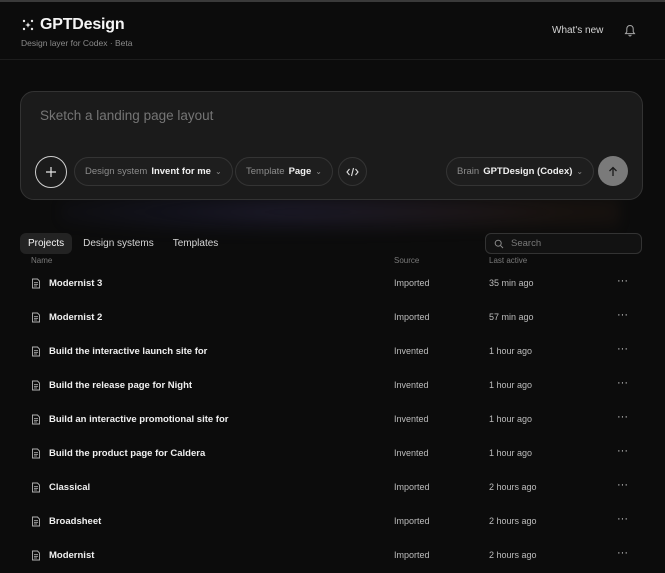 Image resolution: width=665 pixels, height=573 pixels. I want to click on project-name: Classical, so click(70, 487).